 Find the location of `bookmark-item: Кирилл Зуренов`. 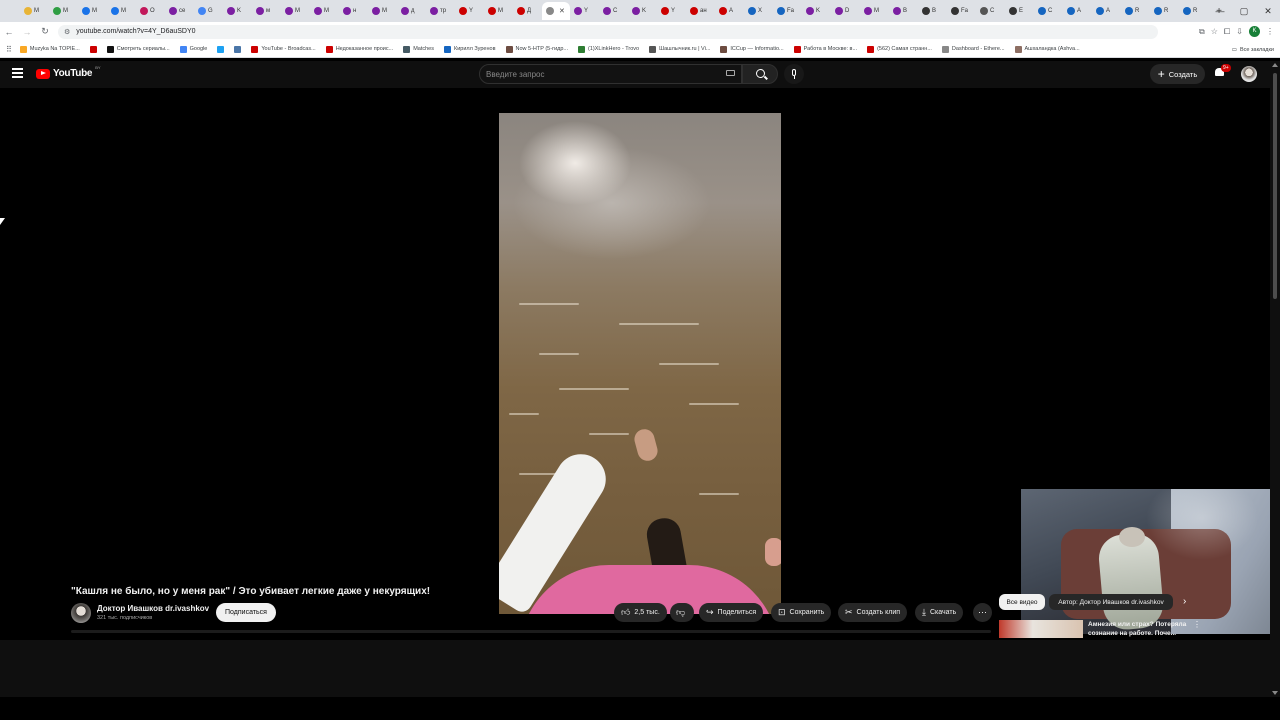

bookmark-item: Кирилл Зуренов is located at coordinates (470, 49).